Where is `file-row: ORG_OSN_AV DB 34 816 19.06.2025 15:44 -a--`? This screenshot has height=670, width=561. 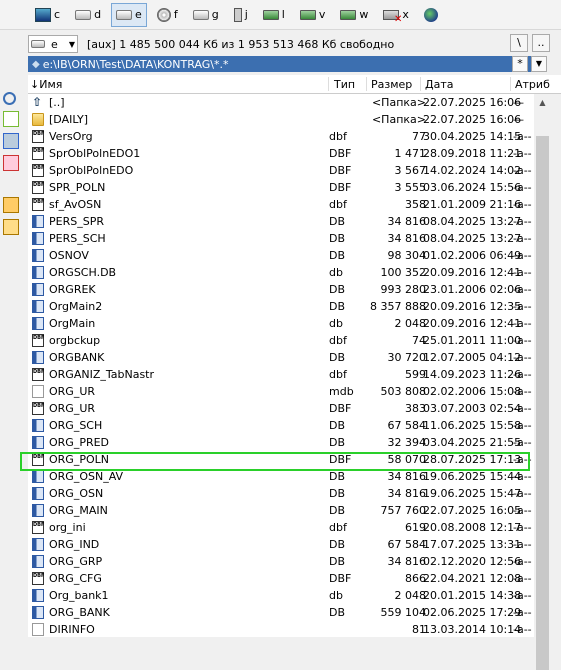 file-row: ORG_OSN_AV DB 34 816 19.06.2025 15:44 -a-- is located at coordinates (281, 476).